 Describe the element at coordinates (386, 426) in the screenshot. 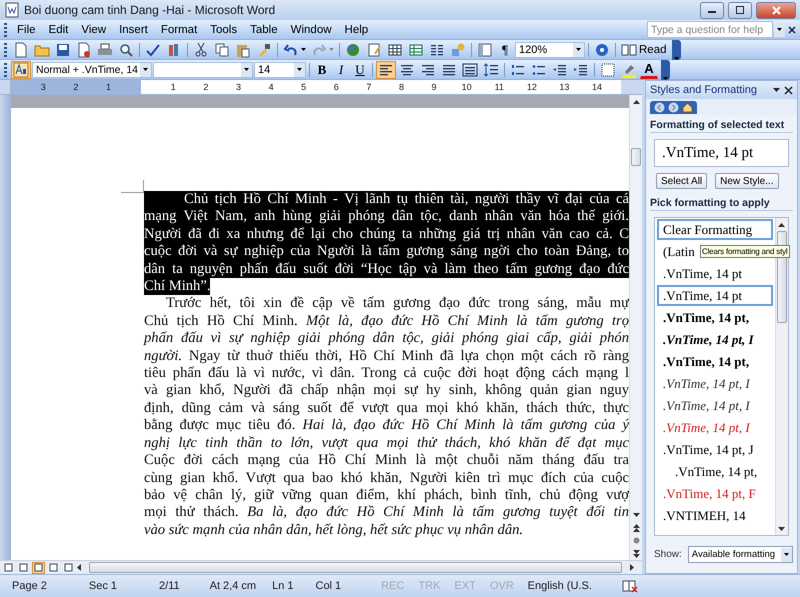

I see `text-line: bằng được mục tiêu đó. Hai là, đạo đức Hồ Chí Minh là tấm gương của ý` at that location.